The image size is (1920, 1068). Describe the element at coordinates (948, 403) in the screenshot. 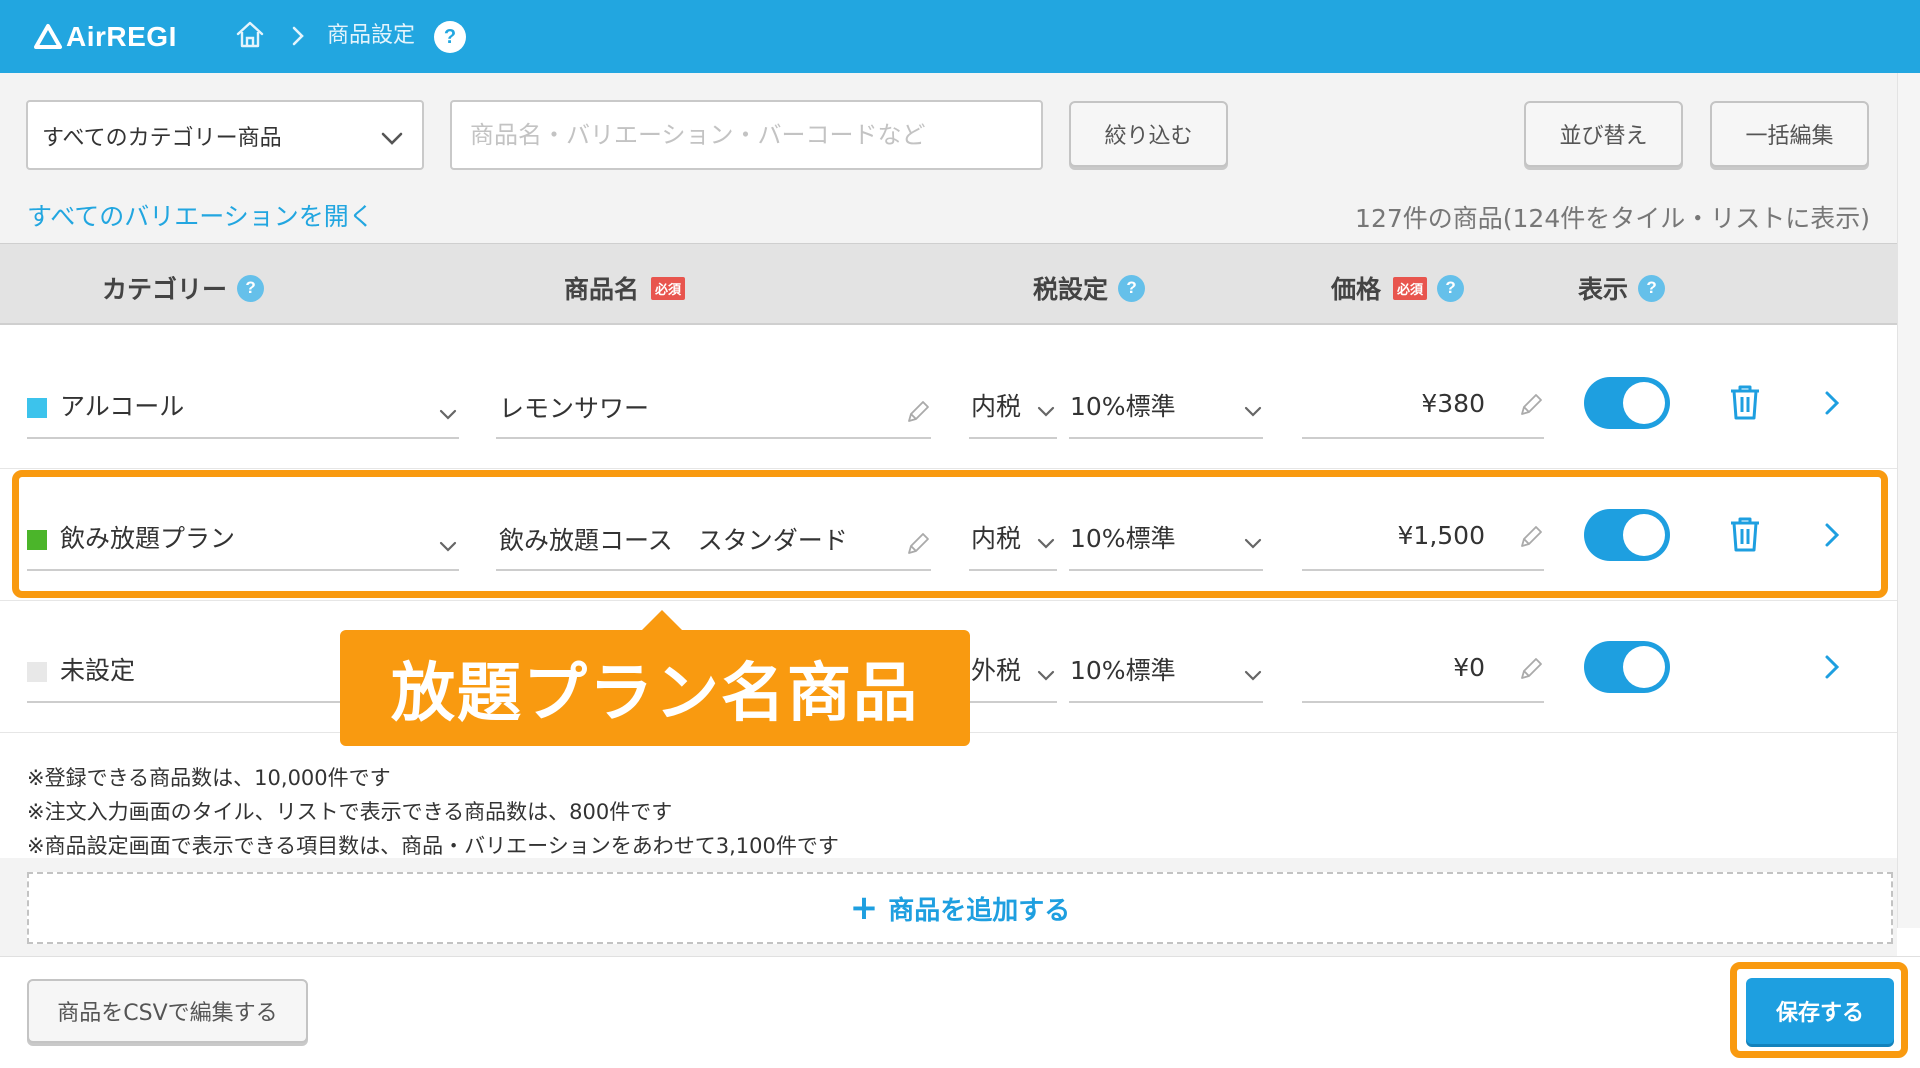

I see `table-row: アルコール レモンサワー 内税 10%標準 ¥380` at that location.